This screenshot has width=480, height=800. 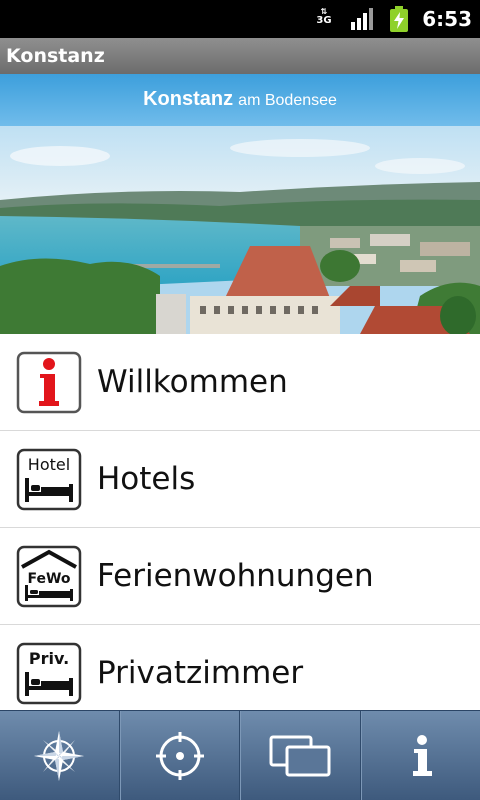 I want to click on bottom-tab-bar, so click(x=240, y=755).